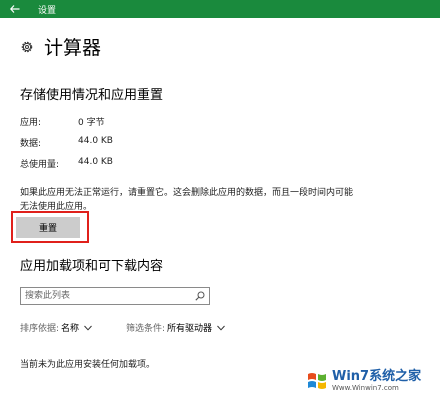 The height and width of the screenshot is (400, 440). I want to click on page-title: 计算器, so click(73, 48).